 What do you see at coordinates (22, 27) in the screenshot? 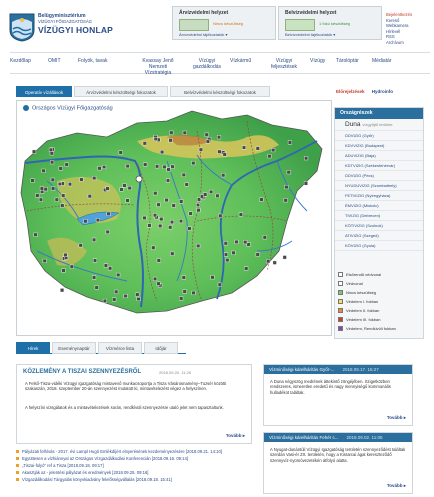
I see `coat-of-arms-logo` at bounding box center [22, 27].